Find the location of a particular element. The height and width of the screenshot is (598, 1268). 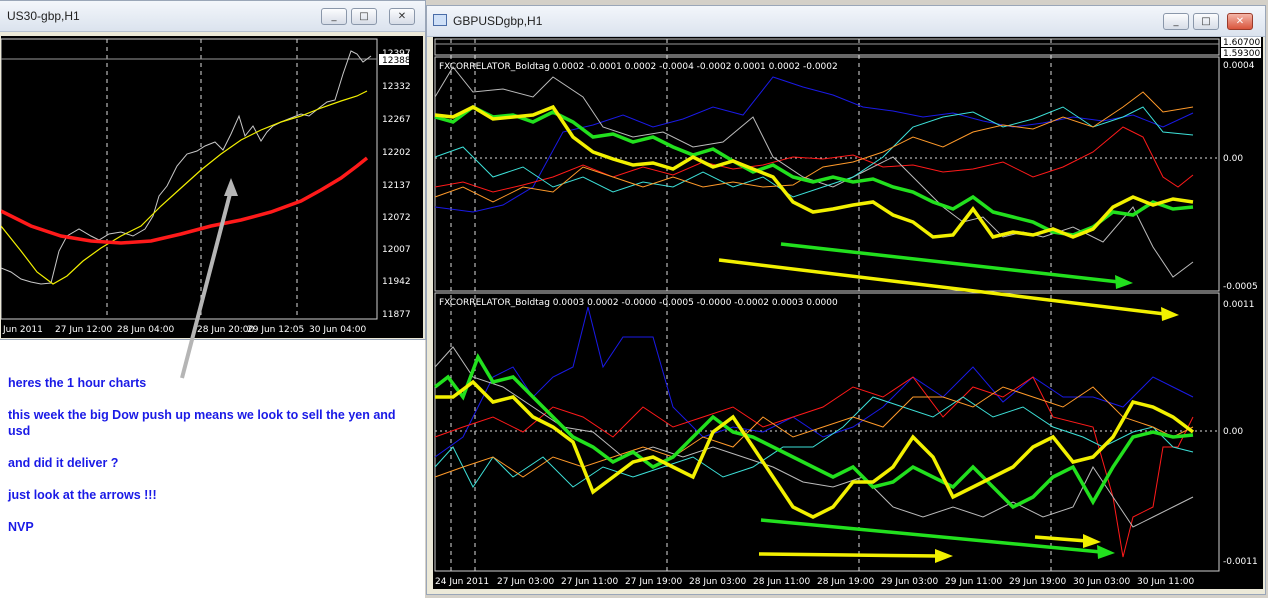

gray-pointer-arrow is located at coordinates (209, 278).